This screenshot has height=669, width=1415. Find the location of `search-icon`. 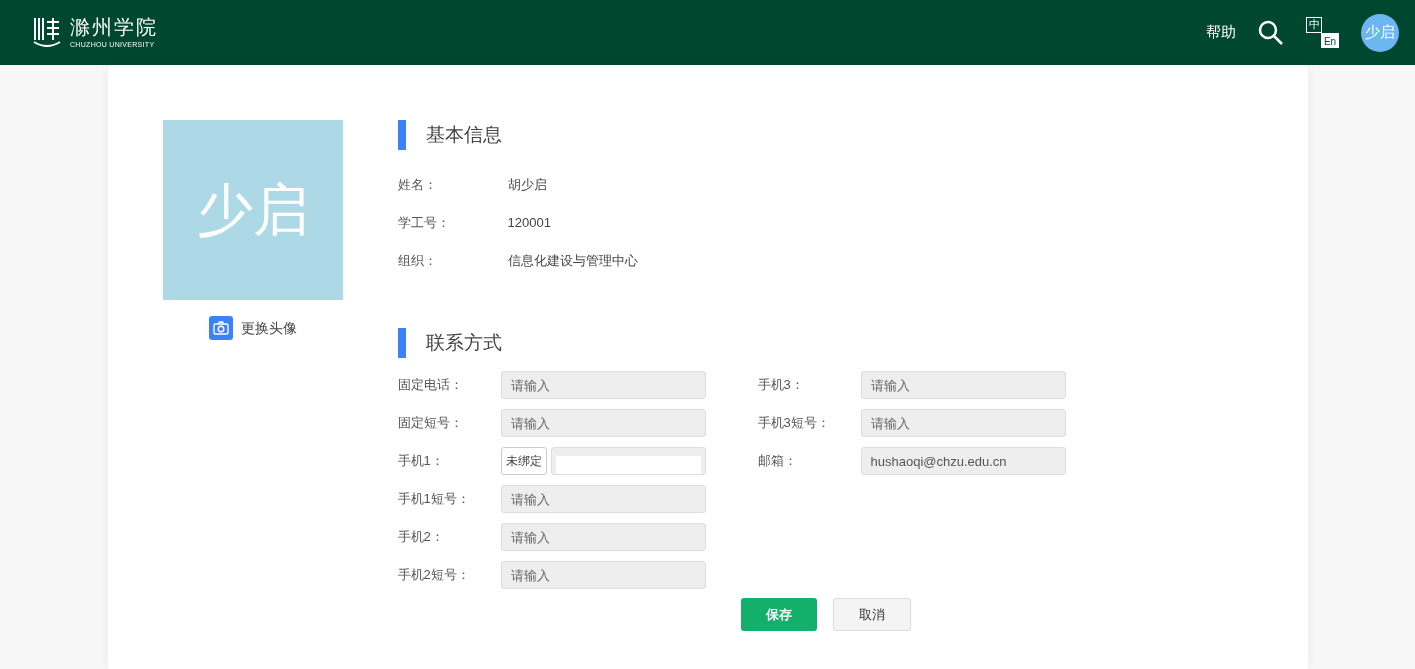

search-icon is located at coordinates (1271, 32).